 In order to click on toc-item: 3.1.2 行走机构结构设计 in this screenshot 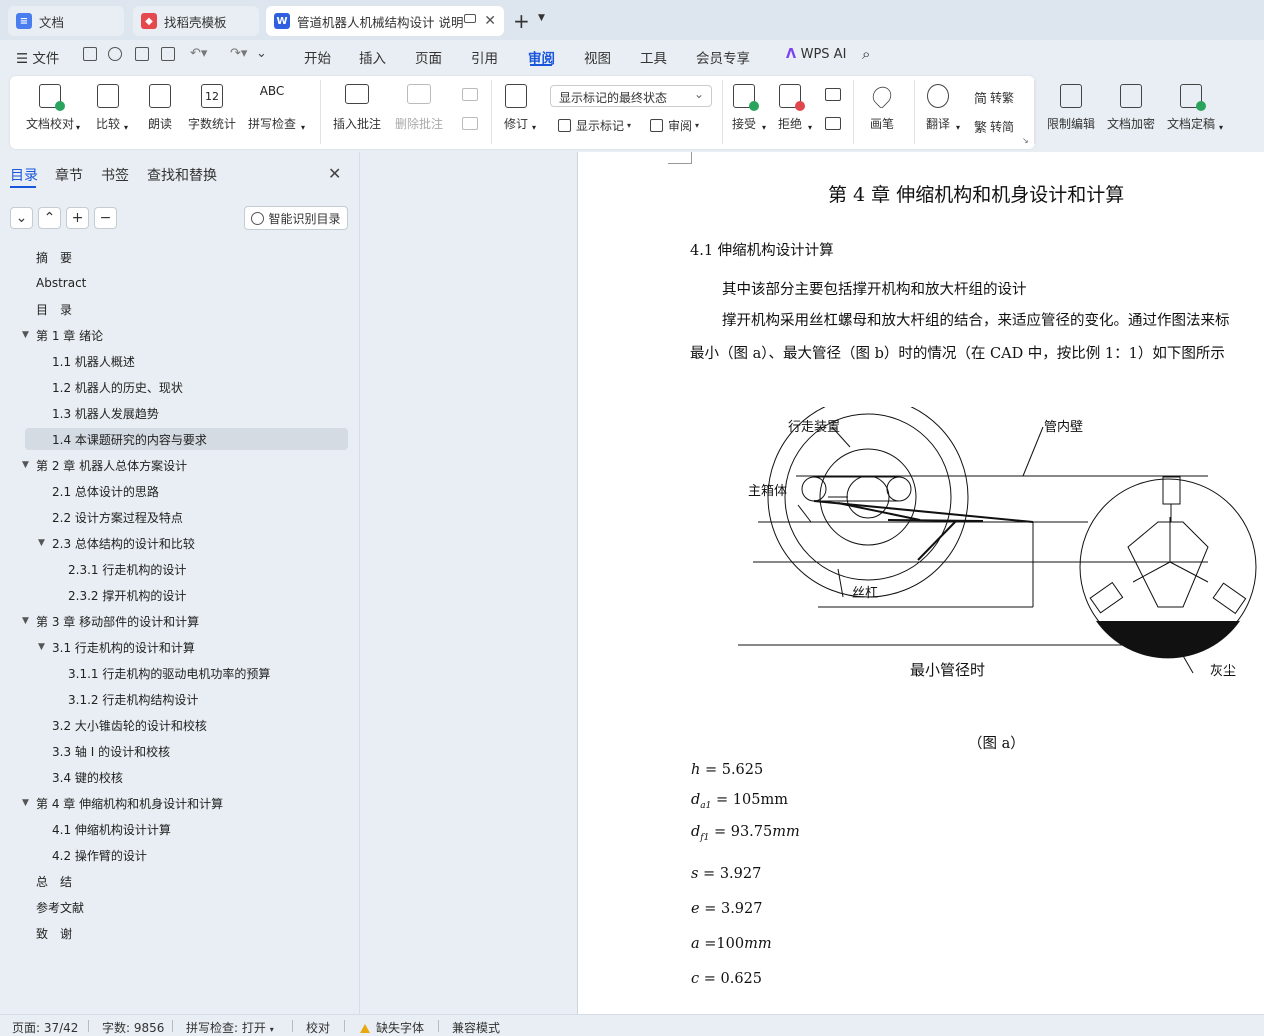, I will do `click(133, 699)`.